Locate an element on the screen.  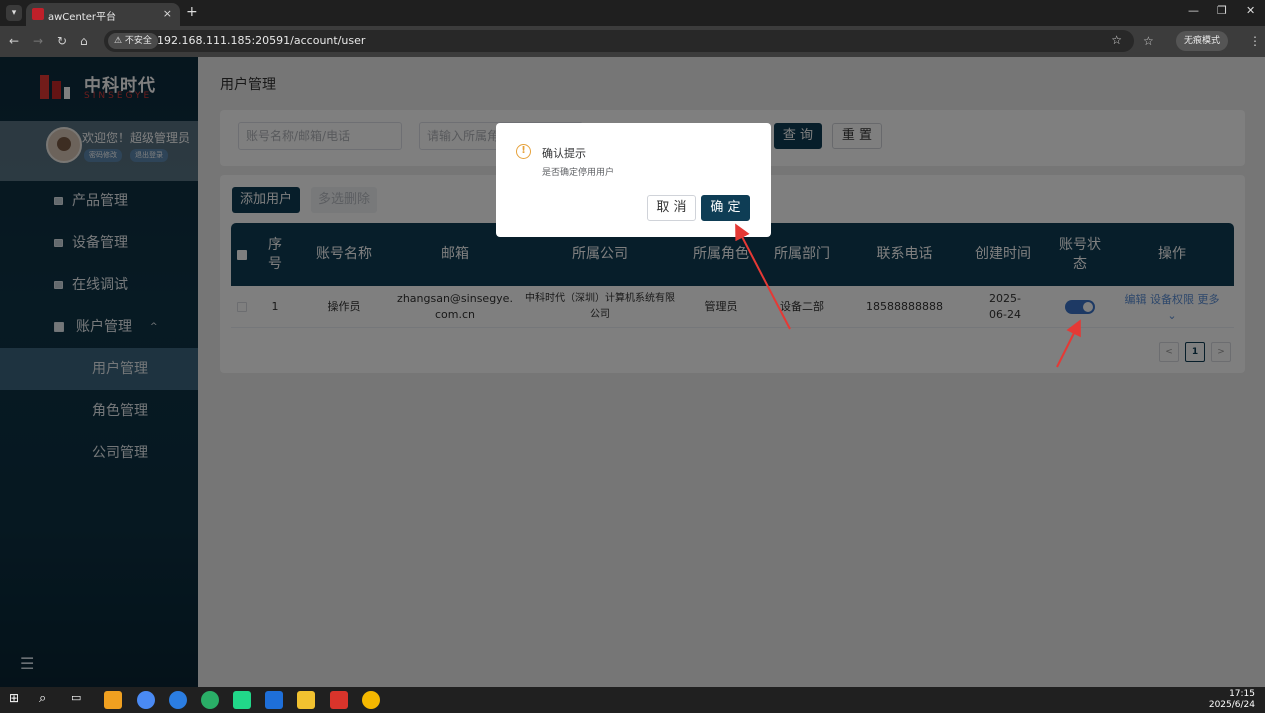
app-sublime-icon is located at coordinates (113, 700).